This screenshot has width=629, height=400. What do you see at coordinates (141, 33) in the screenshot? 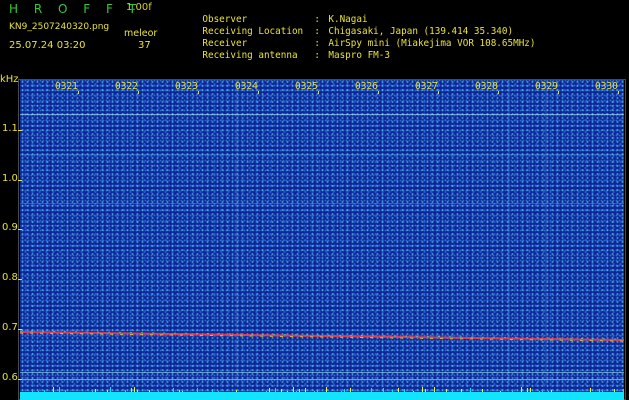
I see `meteor-count-label: meleor` at bounding box center [141, 33].